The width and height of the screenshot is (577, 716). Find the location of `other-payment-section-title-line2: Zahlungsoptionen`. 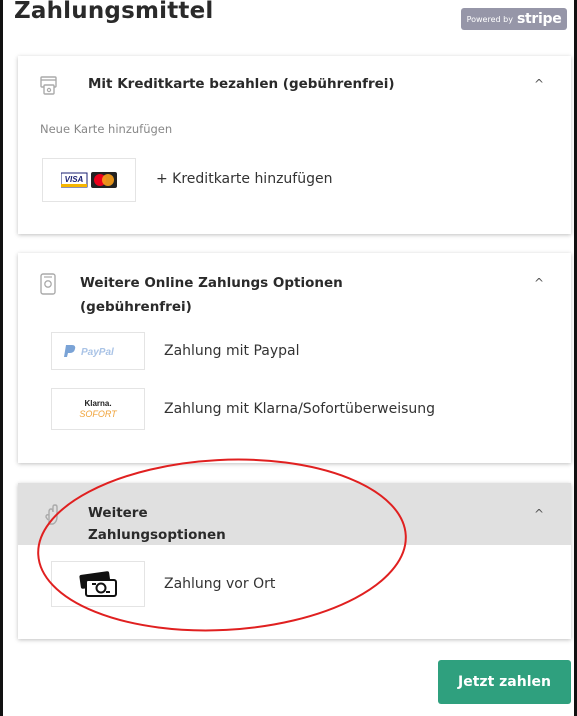

other-payment-section-title-line2: Zahlungsoptionen is located at coordinates (157, 535).